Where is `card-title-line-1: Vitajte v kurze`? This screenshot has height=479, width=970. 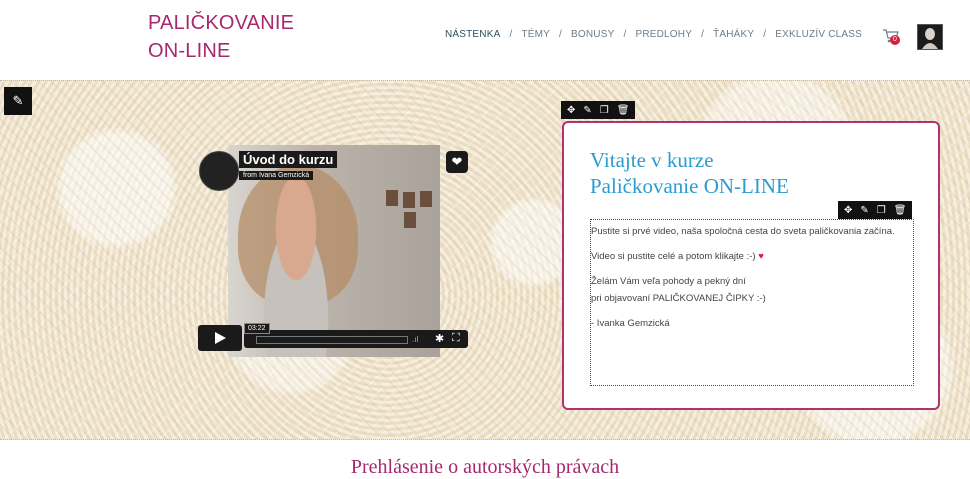
card-title-line-1: Vitajte v kurze is located at coordinates (652, 160).